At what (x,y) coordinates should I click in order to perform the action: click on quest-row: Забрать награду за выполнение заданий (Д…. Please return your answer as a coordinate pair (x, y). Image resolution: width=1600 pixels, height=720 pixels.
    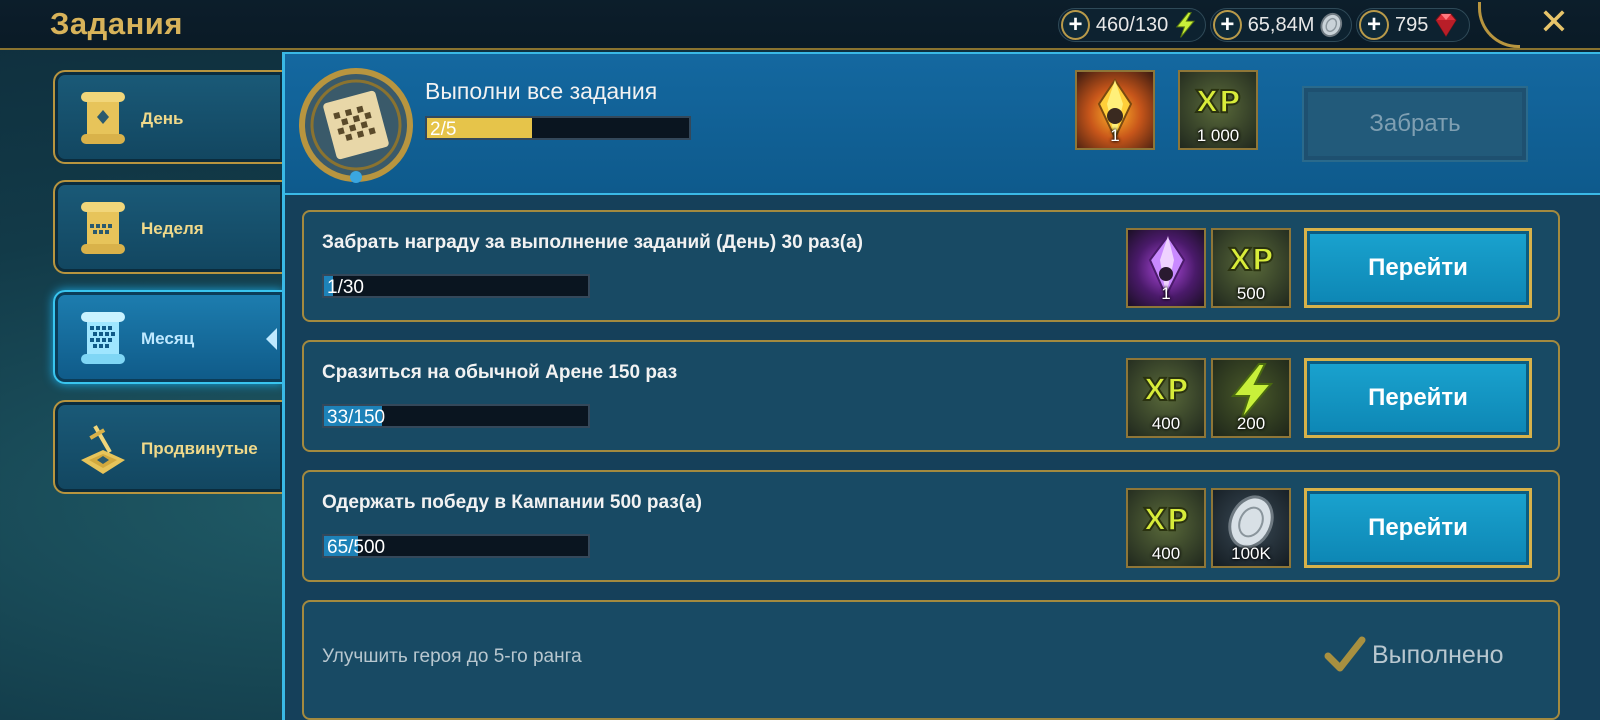
    Looking at the image, I should click on (931, 266).